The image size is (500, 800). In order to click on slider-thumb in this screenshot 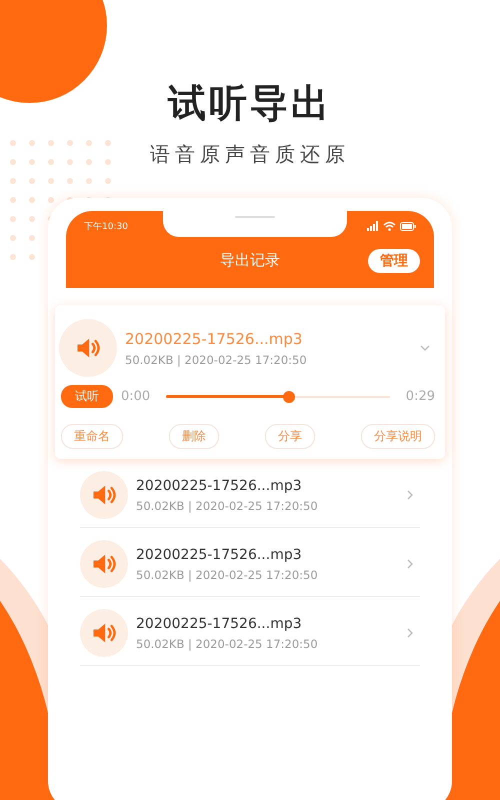, I will do `click(289, 396)`.